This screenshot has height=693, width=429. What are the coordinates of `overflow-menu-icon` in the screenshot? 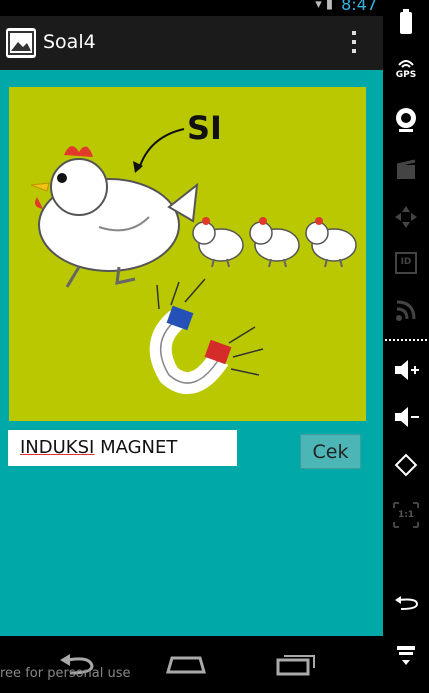 It's located at (354, 43).